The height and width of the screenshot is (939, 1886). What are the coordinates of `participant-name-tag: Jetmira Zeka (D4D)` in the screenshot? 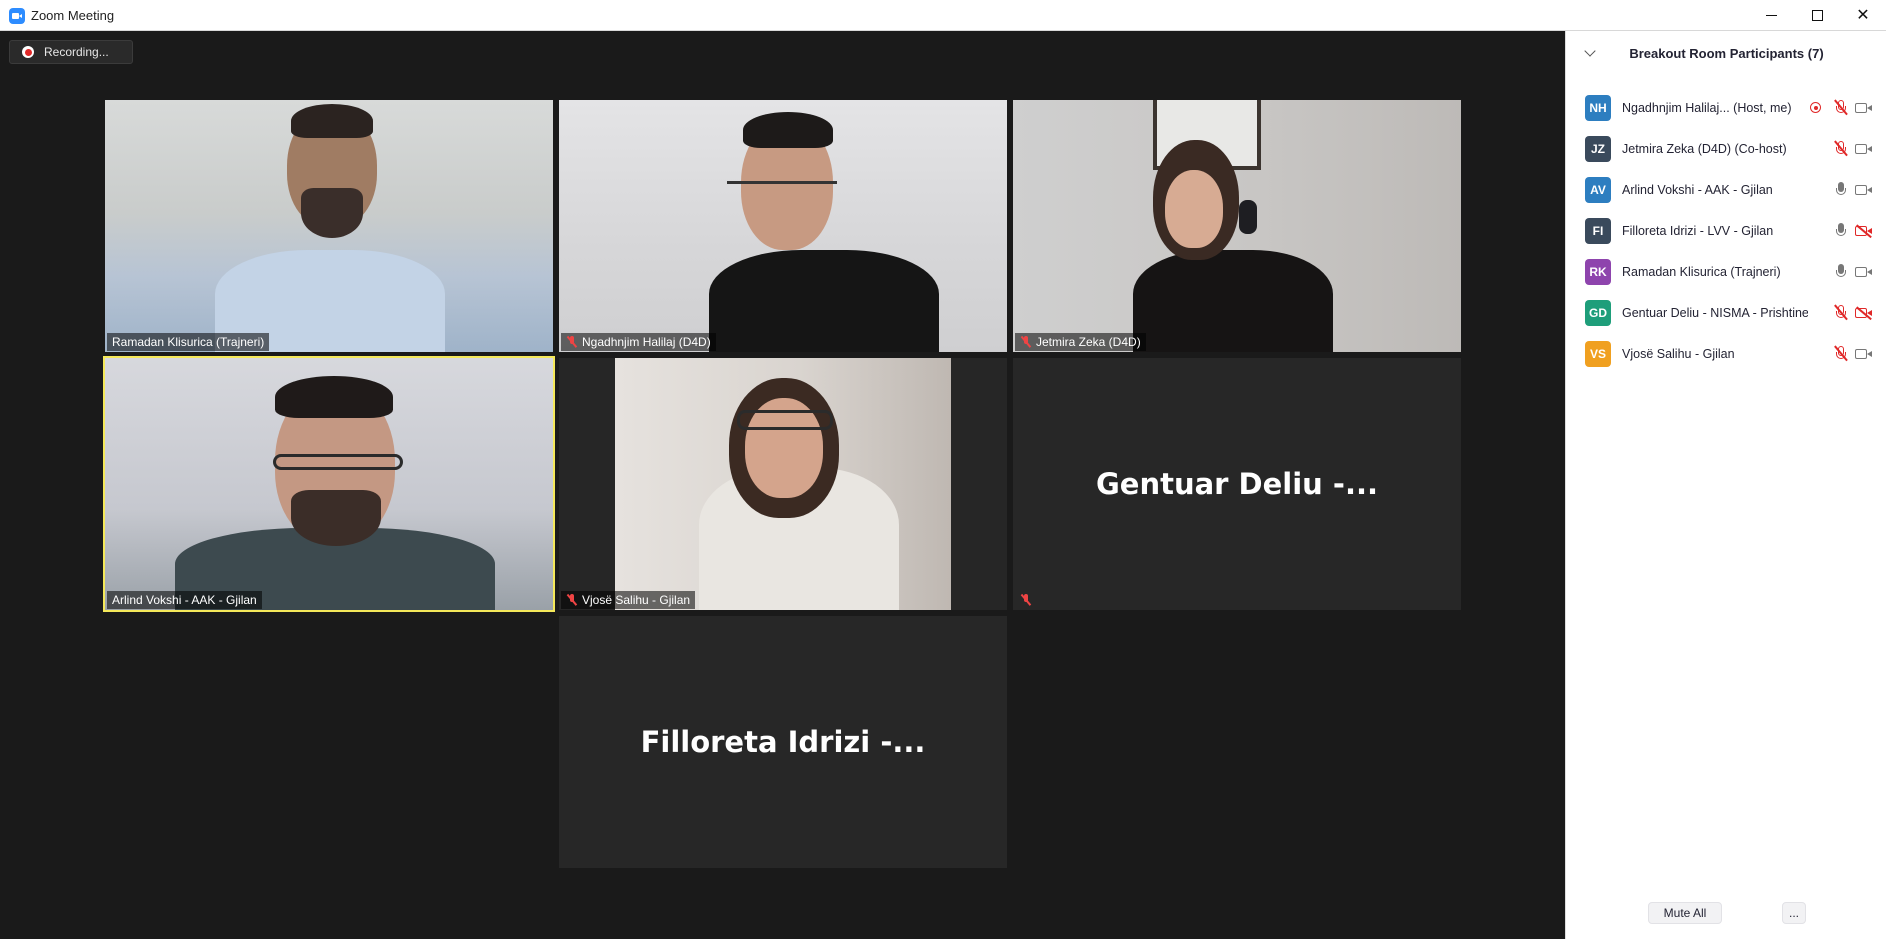 It's located at (1080, 342).